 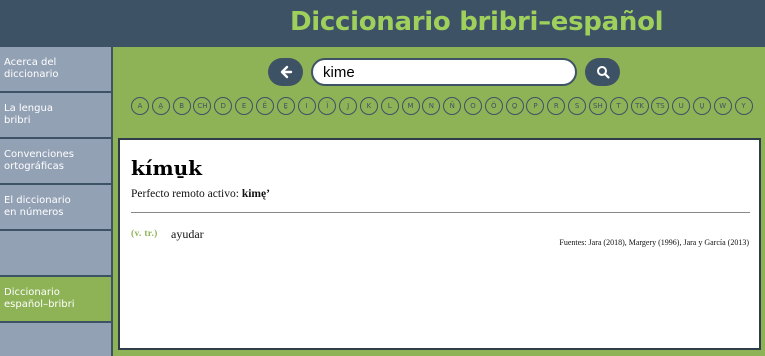 What do you see at coordinates (264, 106) in the screenshot?
I see `letter-button: Ë` at bounding box center [264, 106].